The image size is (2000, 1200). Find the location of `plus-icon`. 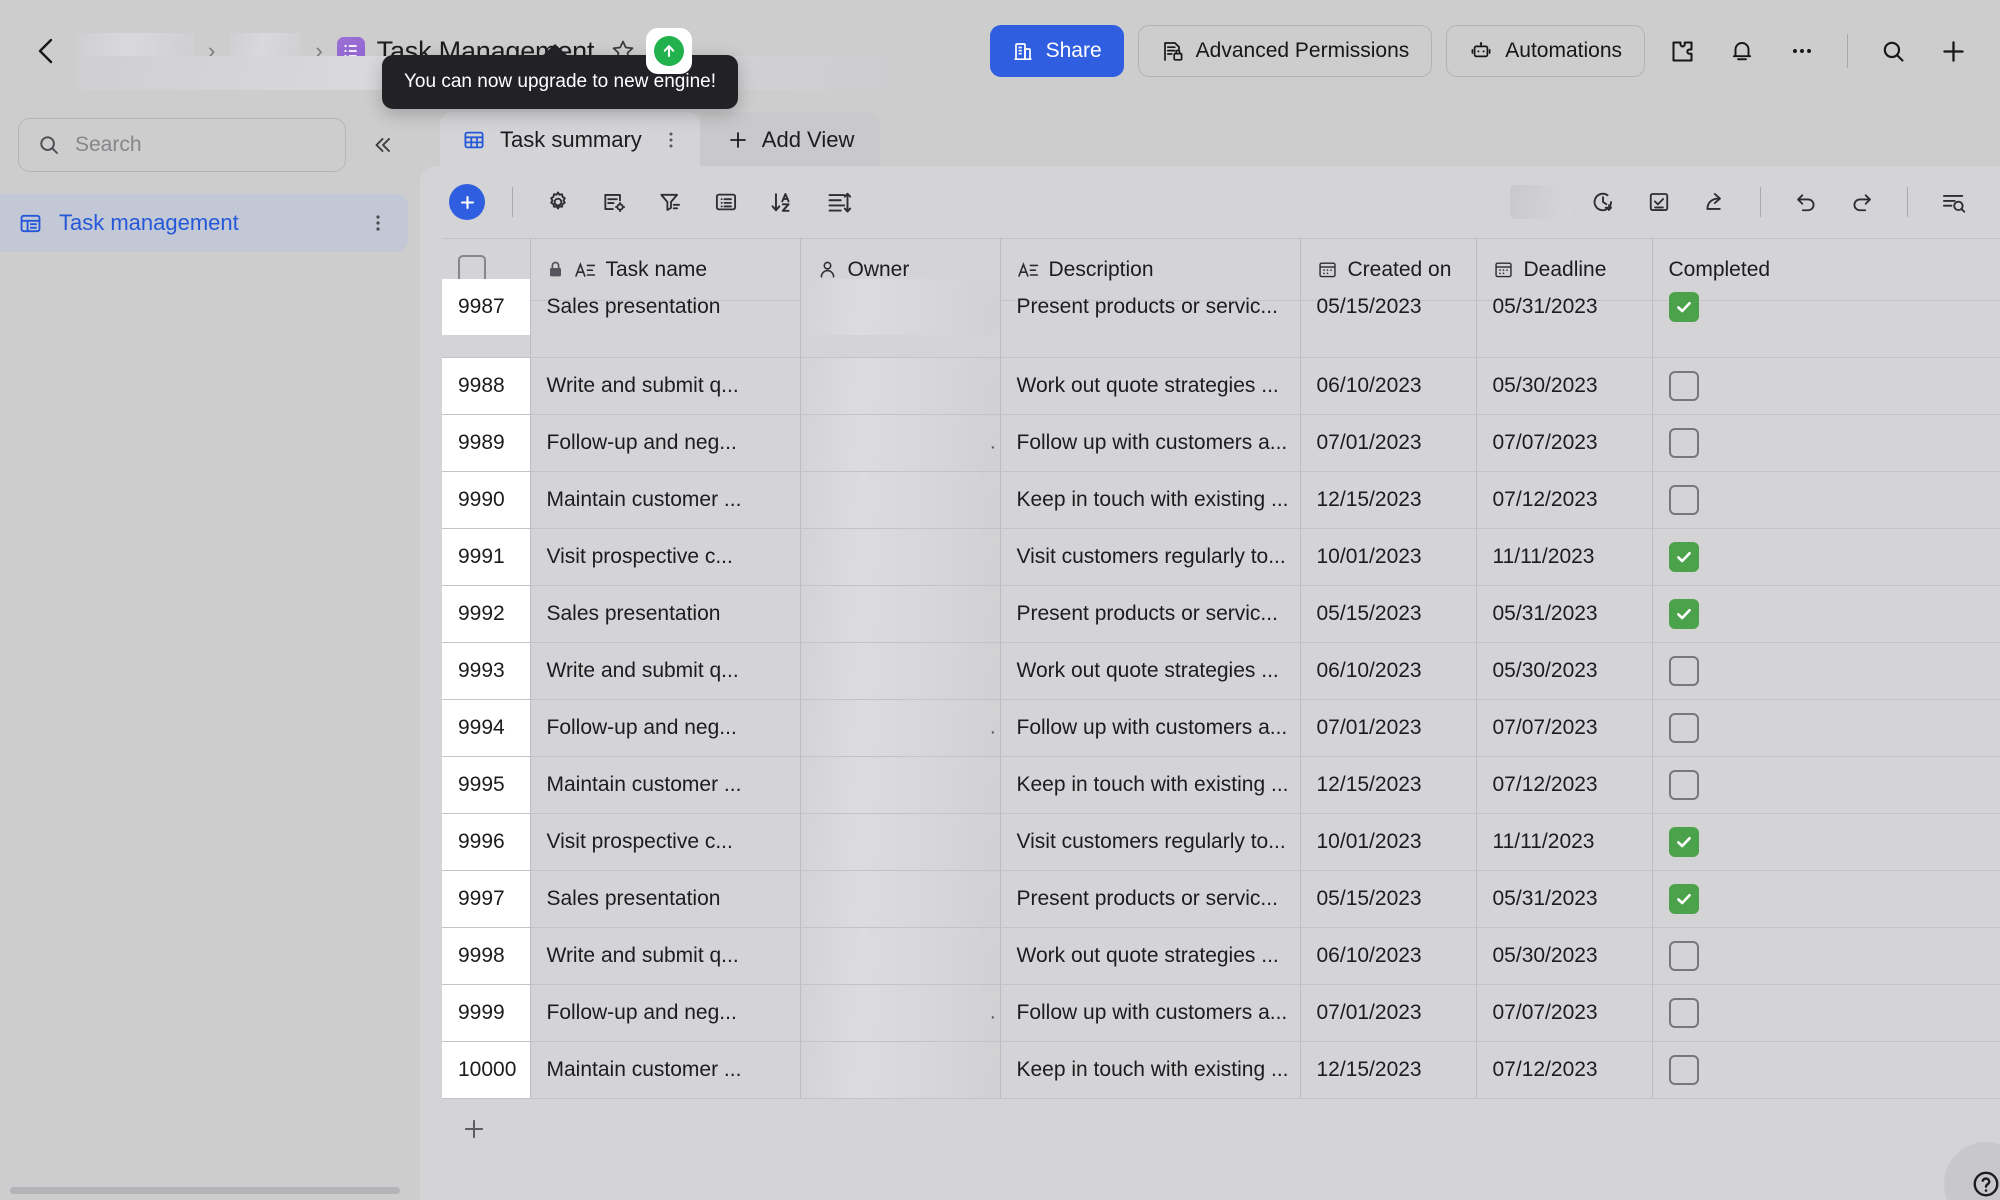

plus-icon is located at coordinates (474, 1129).